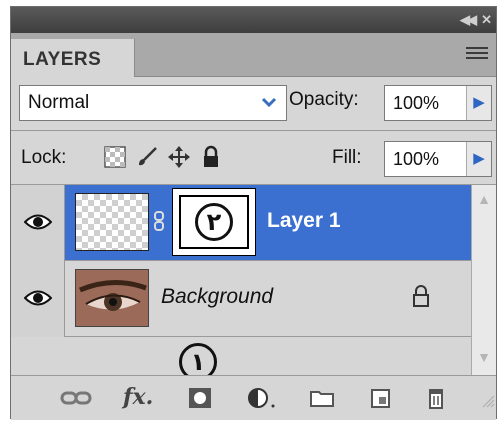 This screenshot has height=423, width=501. Describe the element at coordinates (483, 280) in the screenshot. I see `layers-scrollbar: ▲ ▼` at that location.